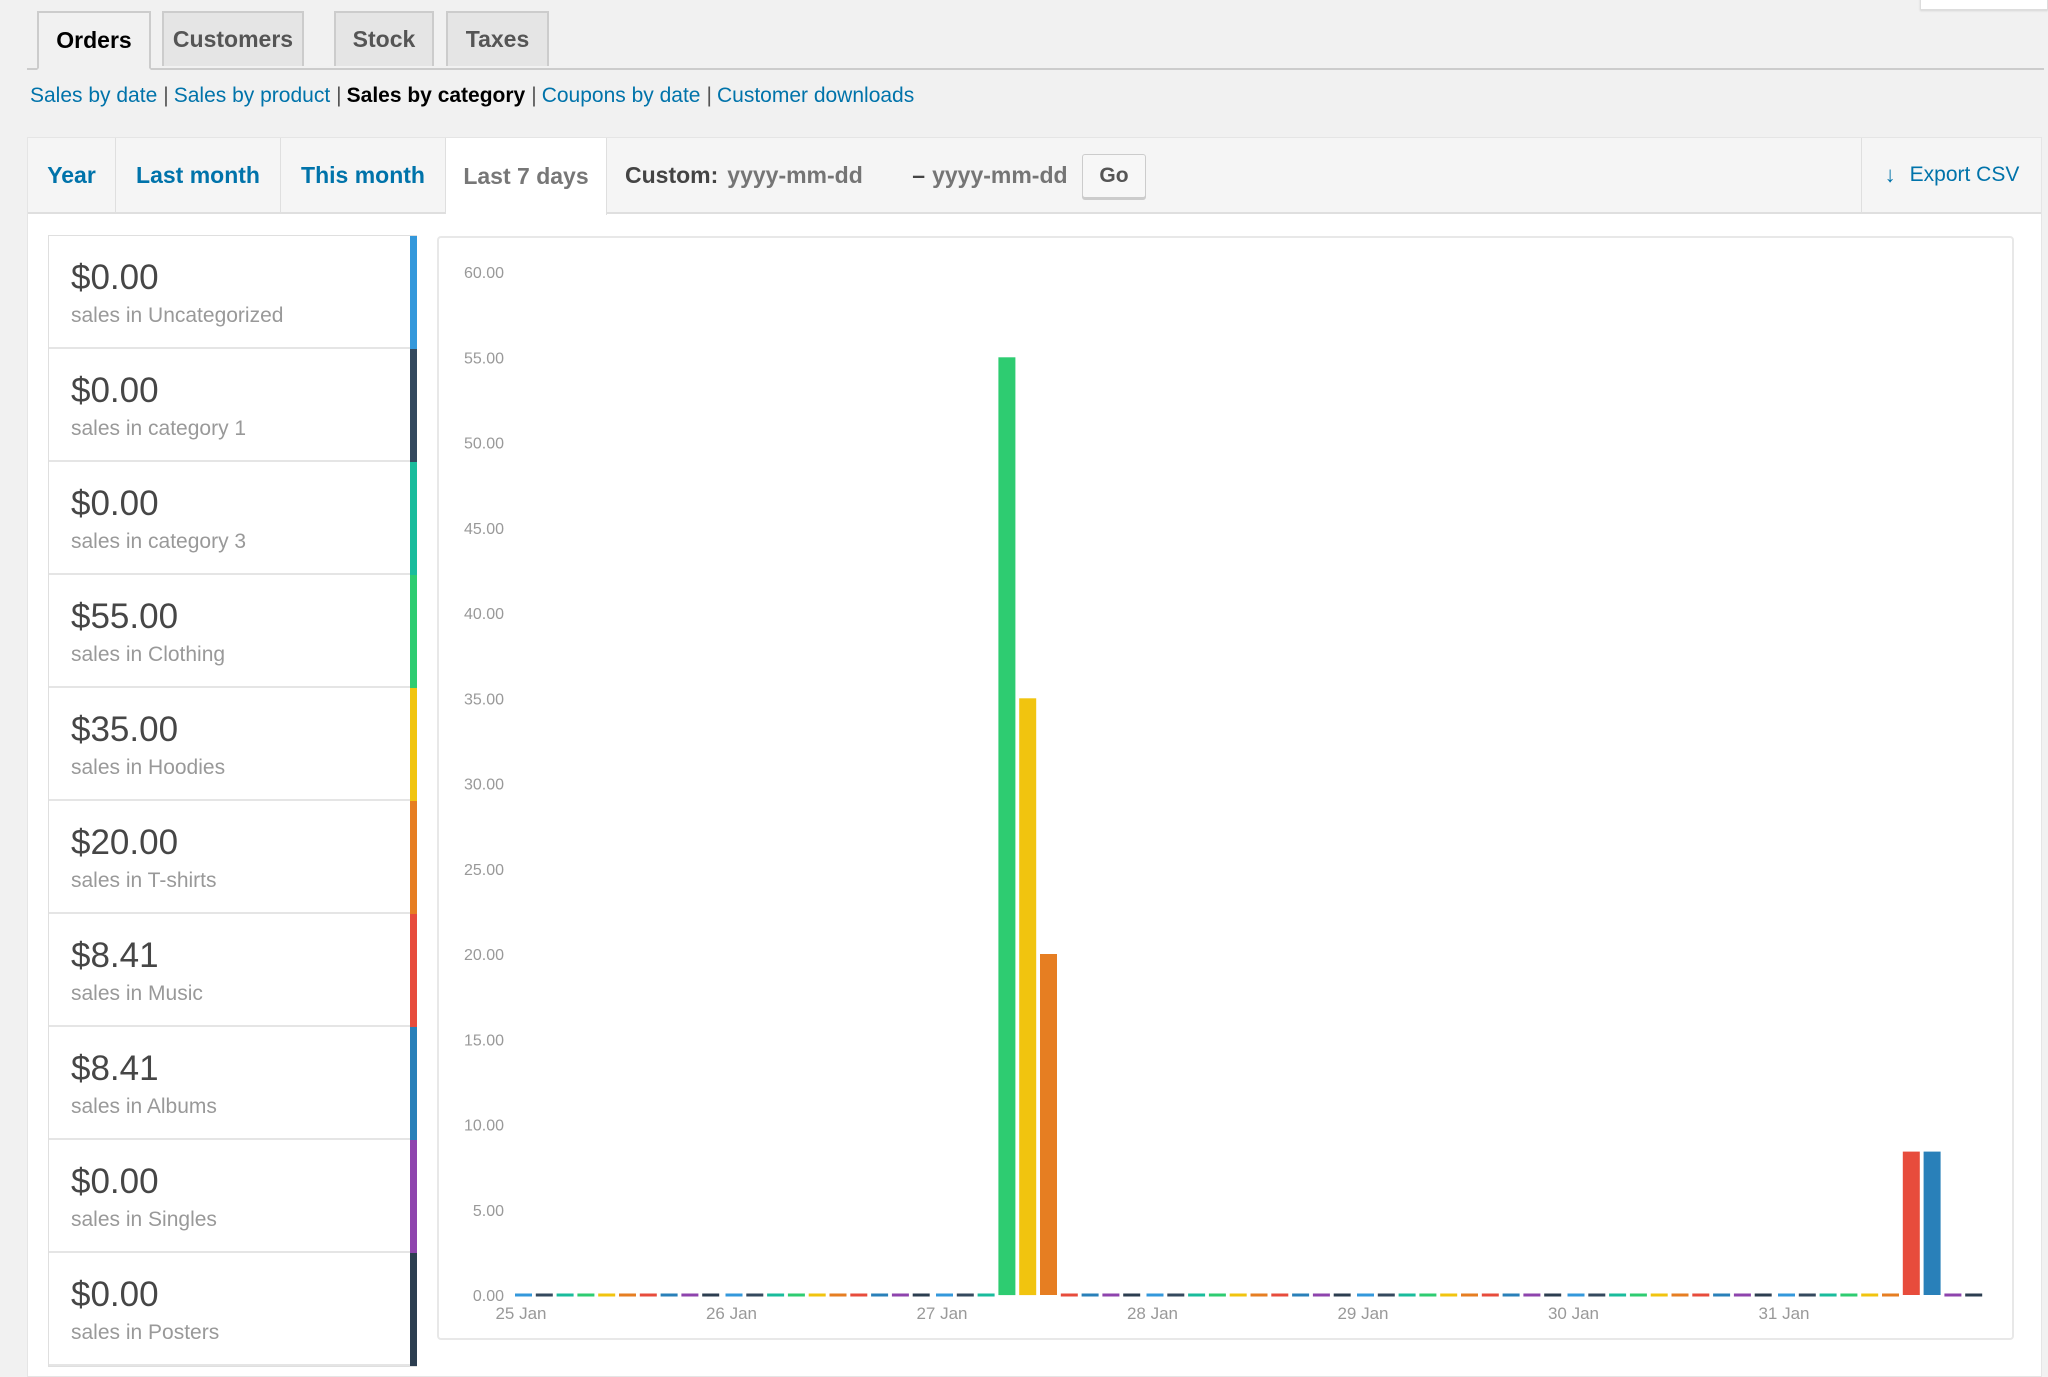 The image size is (2048, 1377). What do you see at coordinates (1974, 1295) in the screenshot?
I see `bar-posters-31-jan` at bounding box center [1974, 1295].